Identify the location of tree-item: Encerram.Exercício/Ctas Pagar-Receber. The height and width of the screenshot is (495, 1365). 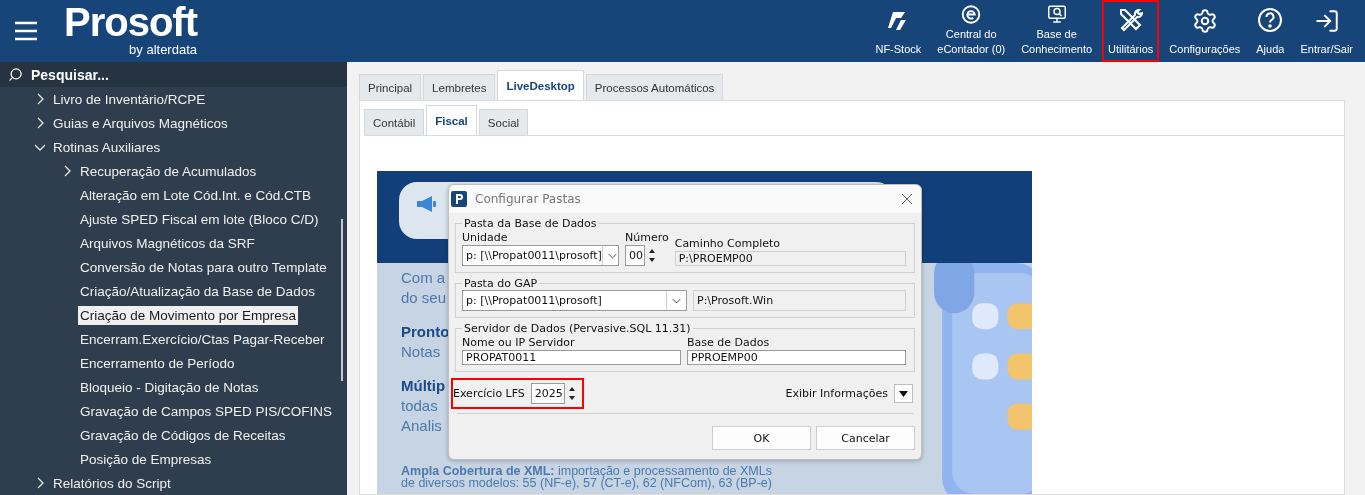
(202, 339).